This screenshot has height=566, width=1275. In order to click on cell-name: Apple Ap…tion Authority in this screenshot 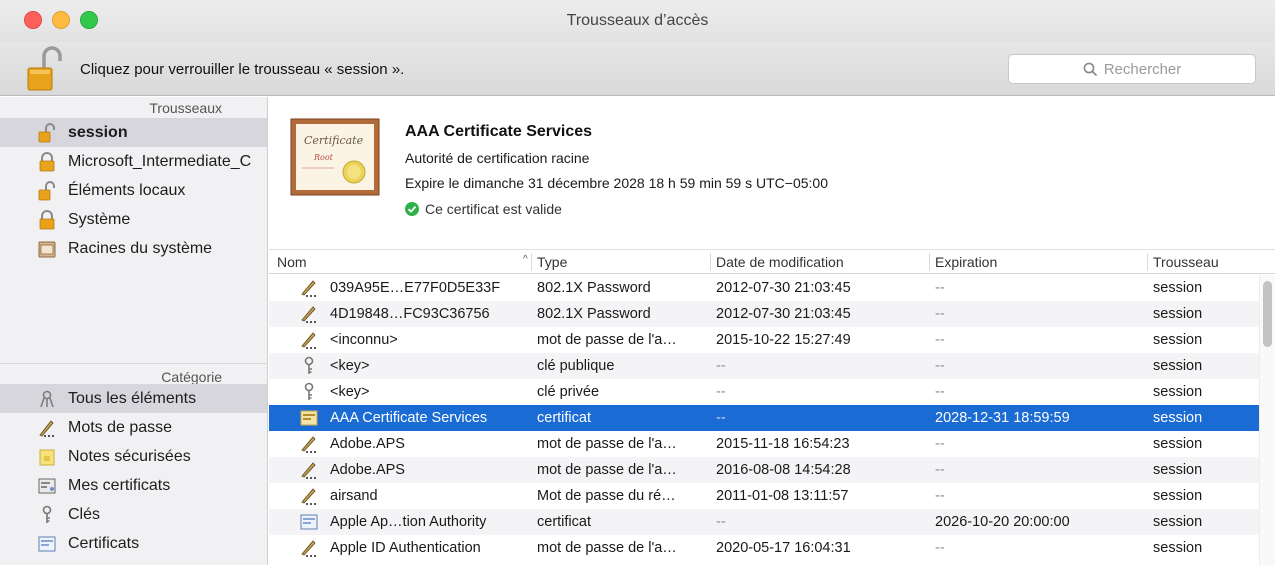, I will do `click(408, 522)`.